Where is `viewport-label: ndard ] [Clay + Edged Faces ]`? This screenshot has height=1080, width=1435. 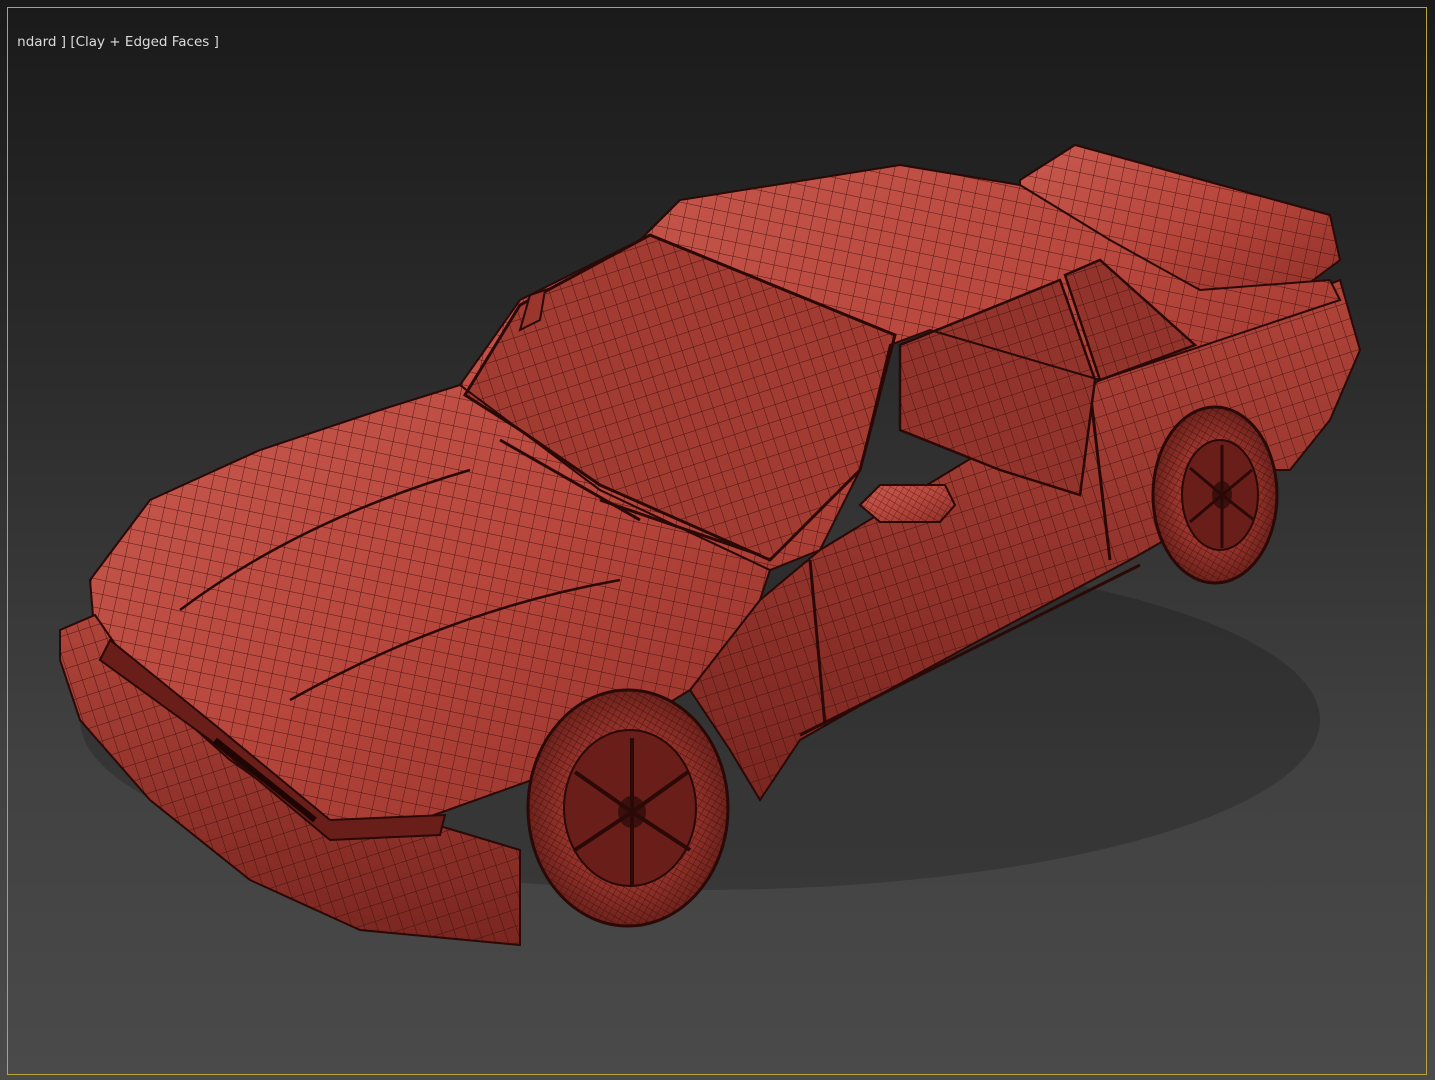
viewport-label: ndard ] [Clay + Edged Faces ] is located at coordinates (109, 31).